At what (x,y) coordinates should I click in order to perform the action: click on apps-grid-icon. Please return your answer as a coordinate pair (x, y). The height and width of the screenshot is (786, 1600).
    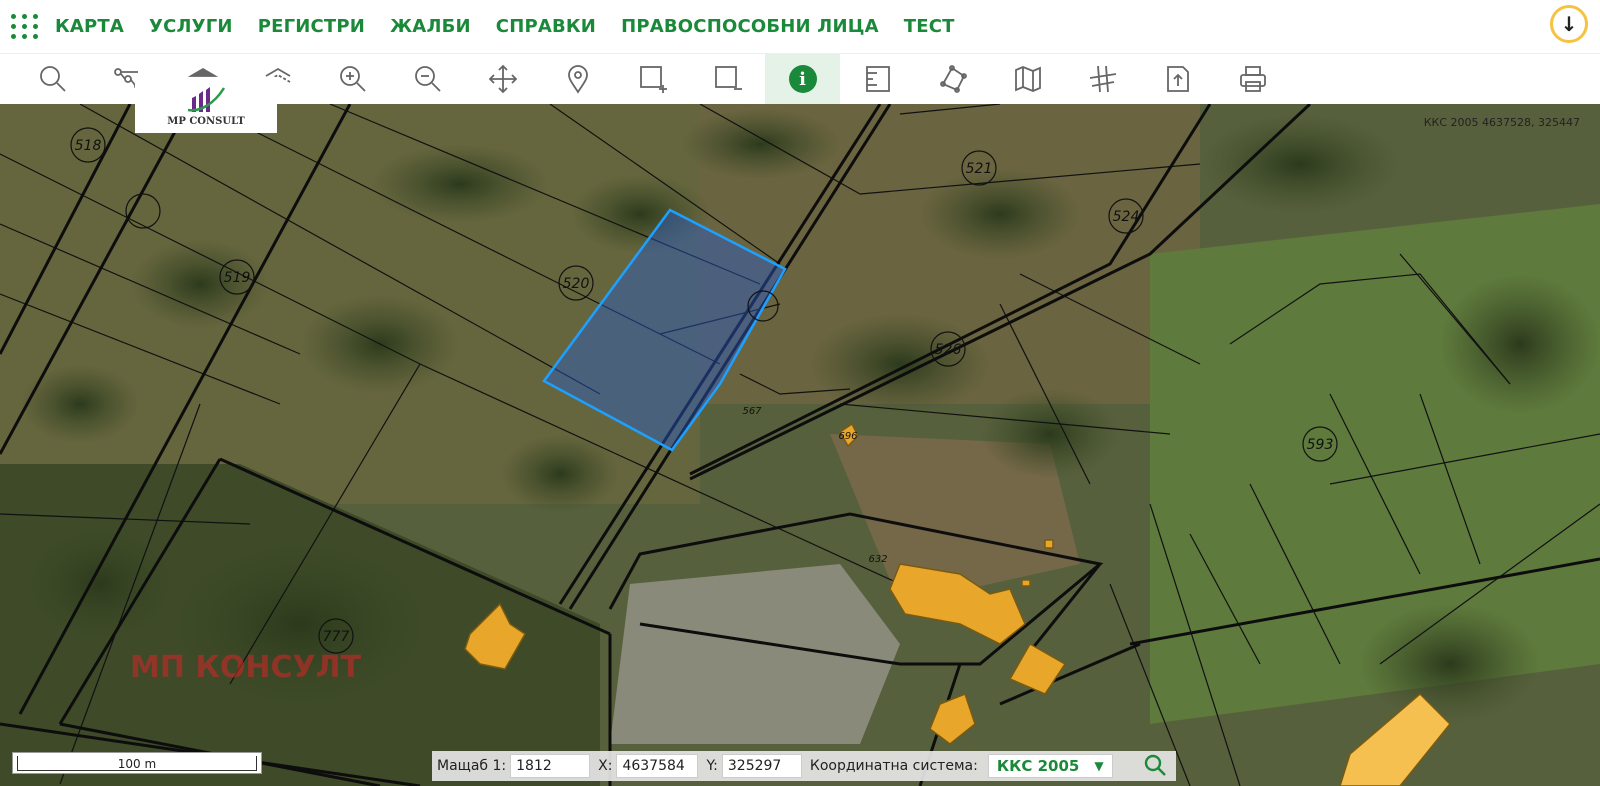
    Looking at the image, I should click on (25, 27).